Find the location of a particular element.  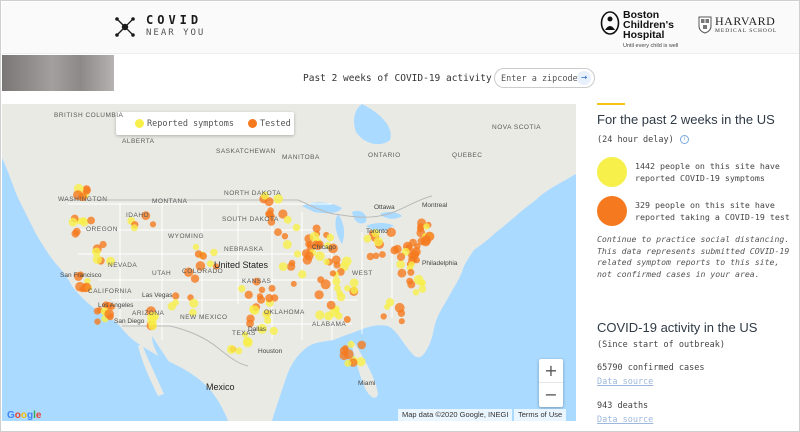

zipcode-search: → is located at coordinates (544, 78).